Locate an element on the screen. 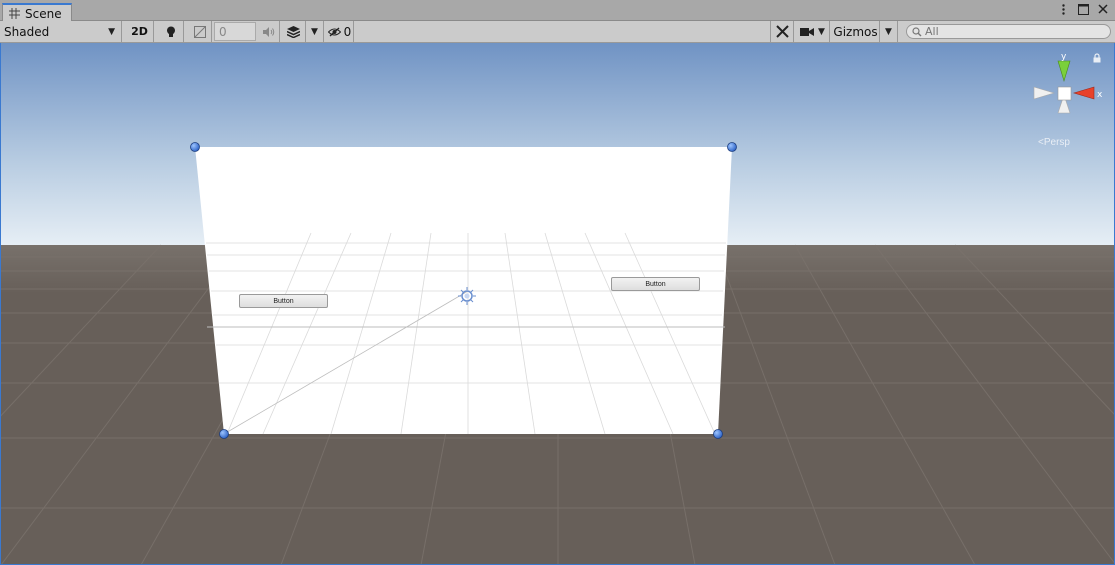 The height and width of the screenshot is (565, 1115). 2d-toggle-button: 2D is located at coordinates (140, 31).